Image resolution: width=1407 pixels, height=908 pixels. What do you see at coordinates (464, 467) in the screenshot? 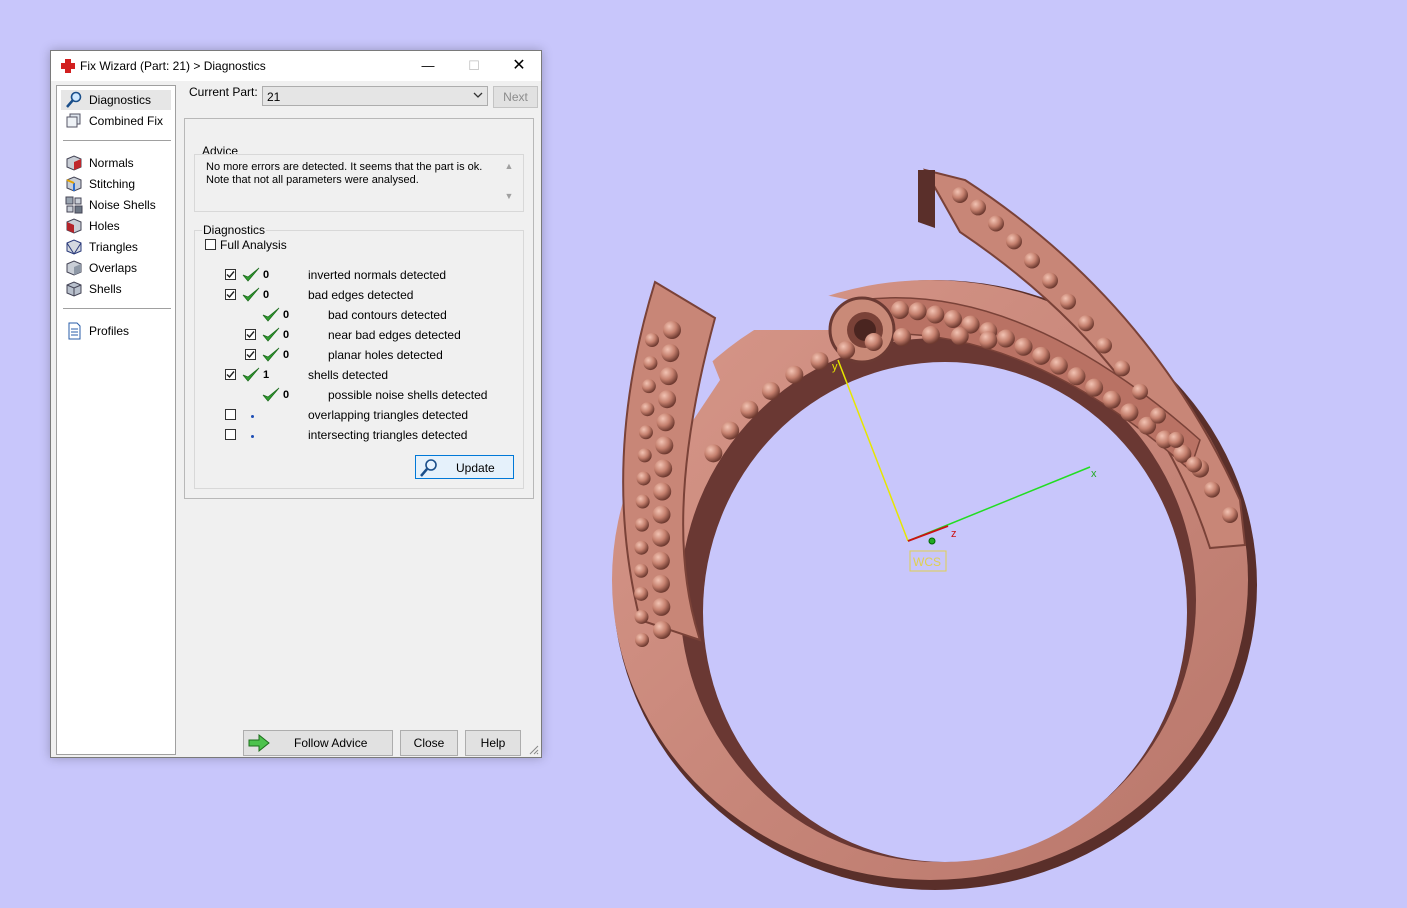
I see `update-button: Update` at bounding box center [464, 467].